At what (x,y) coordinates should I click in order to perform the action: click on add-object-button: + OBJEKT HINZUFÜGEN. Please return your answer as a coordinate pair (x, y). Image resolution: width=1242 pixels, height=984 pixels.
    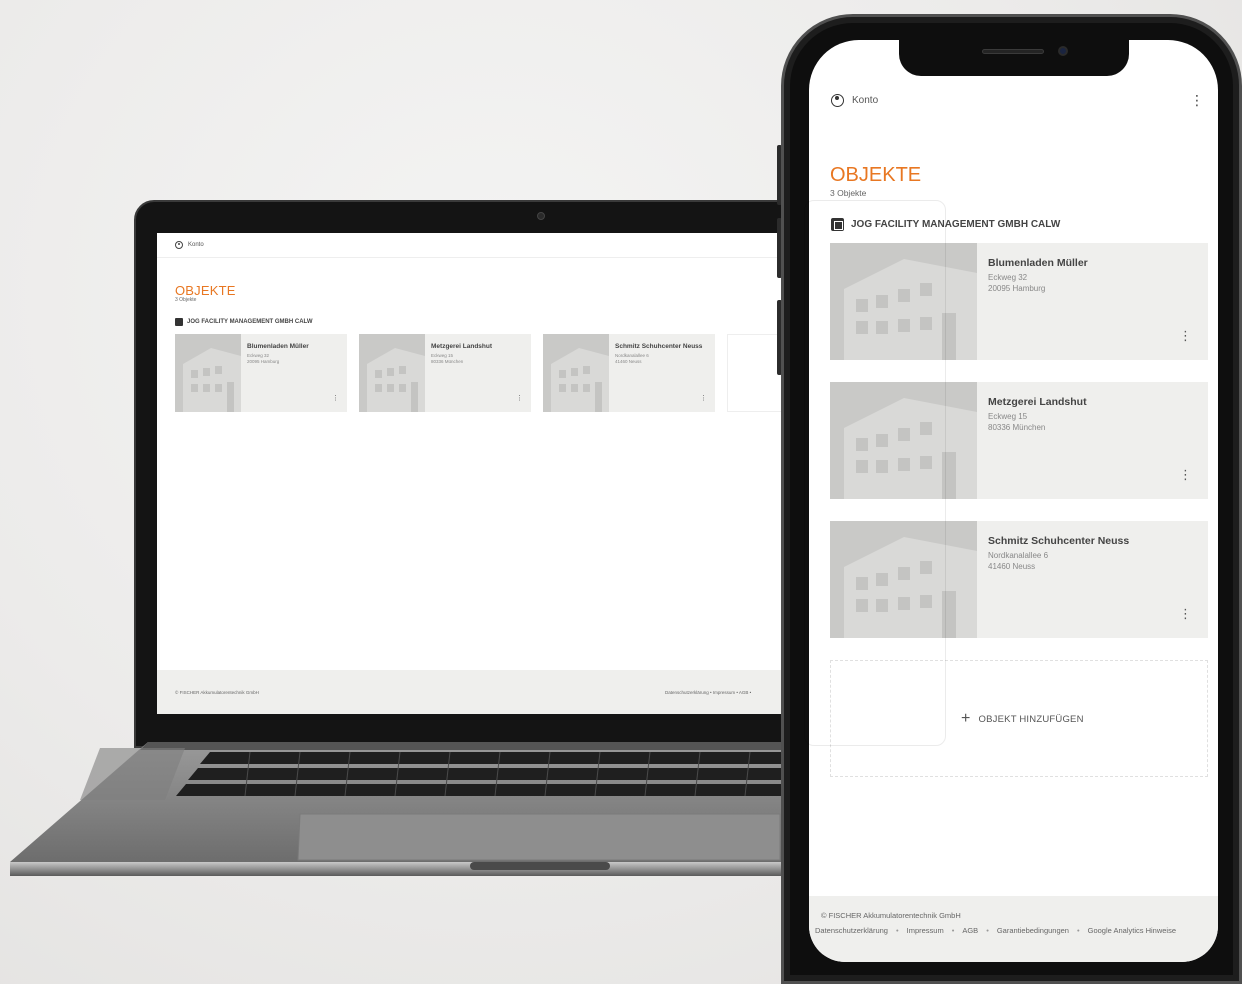
    Looking at the image, I should click on (1022, 719).